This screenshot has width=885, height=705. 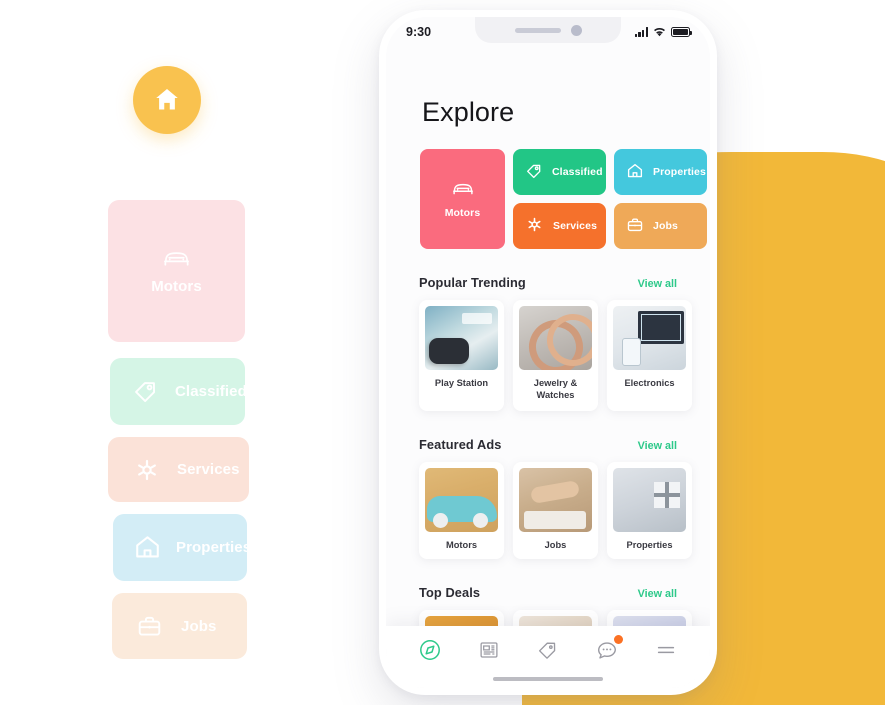 I want to click on nav-item-tags, so click(x=548, y=650).